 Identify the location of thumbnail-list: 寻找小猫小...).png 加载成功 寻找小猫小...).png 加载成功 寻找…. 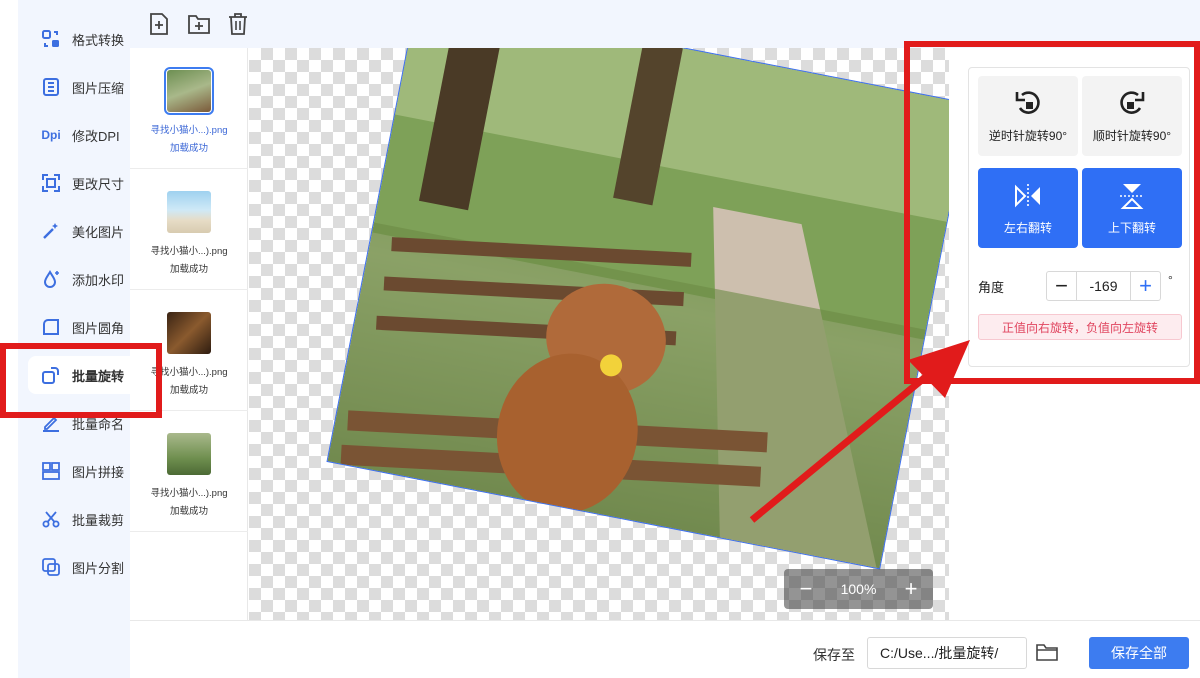
(189, 334).